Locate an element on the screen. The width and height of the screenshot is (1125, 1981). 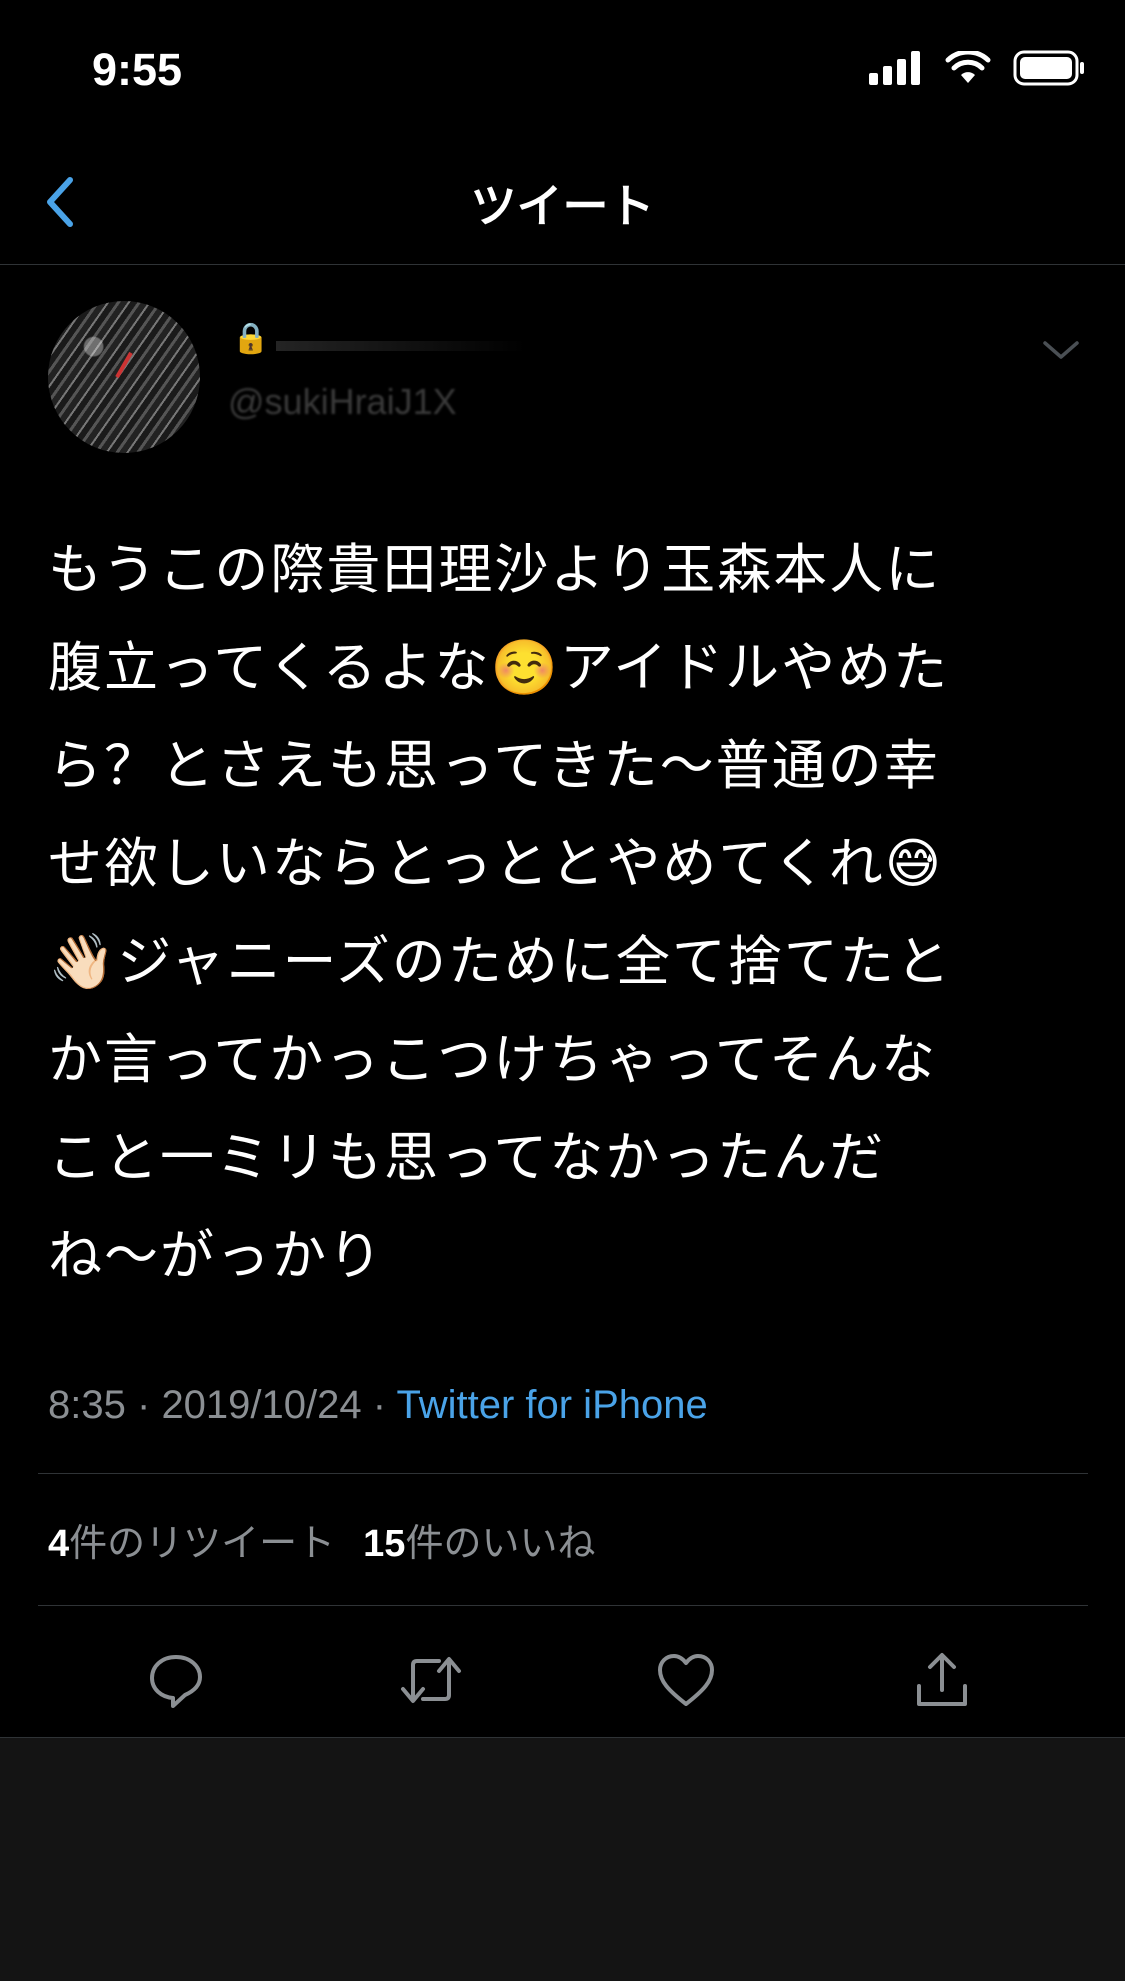
tweet-meta: 8:35 · 2019/10/24 · Twitter for iPhone is located at coordinates (378, 1405).